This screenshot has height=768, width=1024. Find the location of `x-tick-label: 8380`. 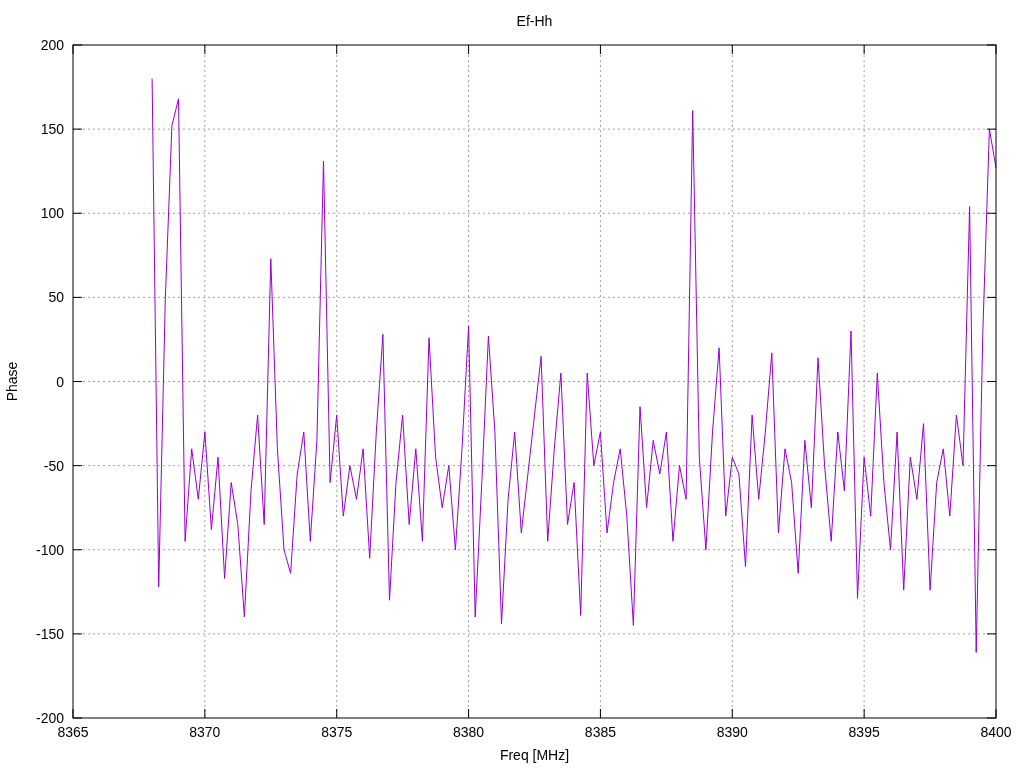

x-tick-label: 8380 is located at coordinates (469, 732).